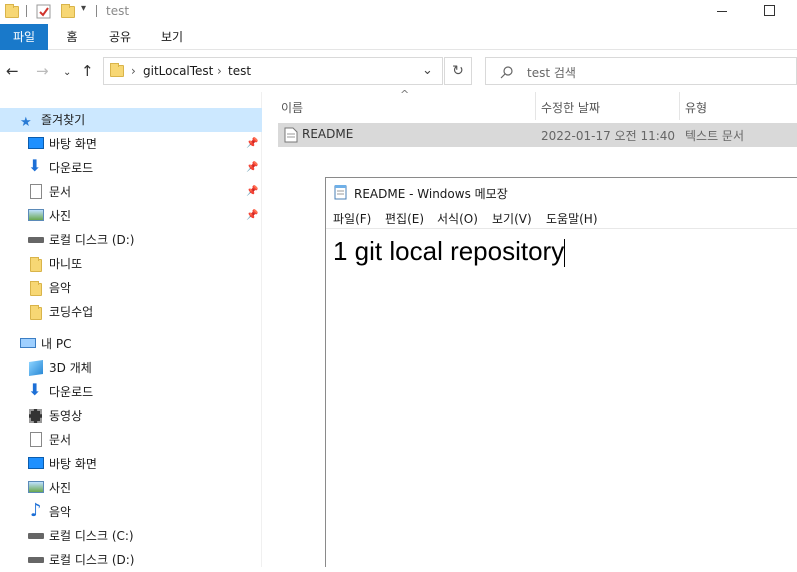 This screenshot has height=572, width=797. I want to click on refresh-button: ↻, so click(458, 71).